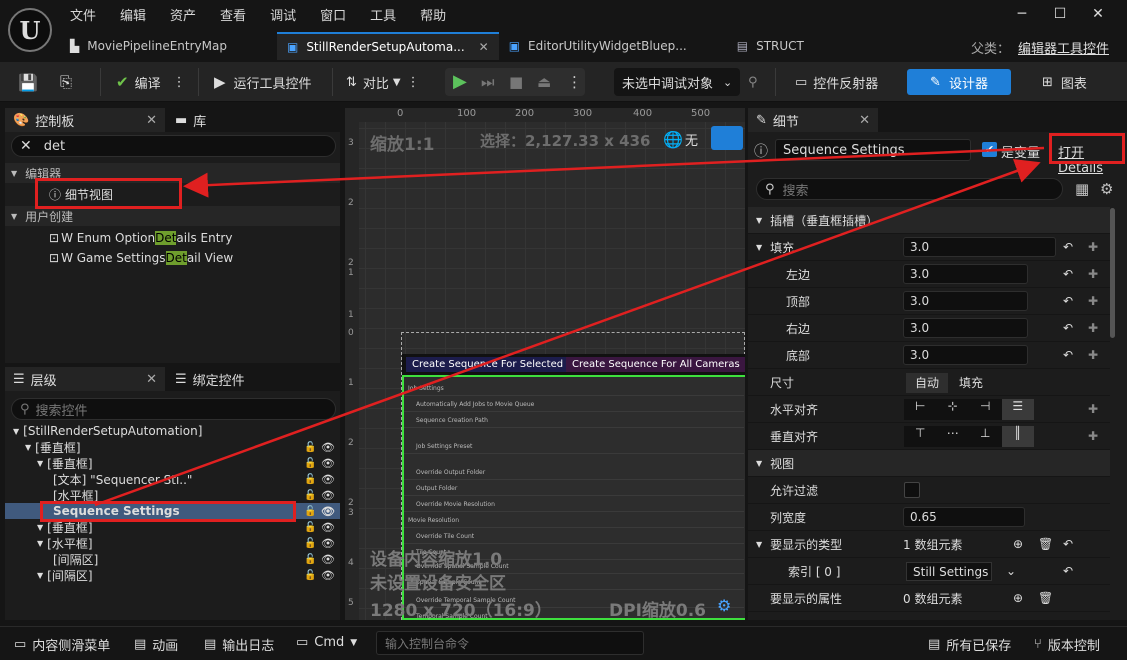  Describe the element at coordinates (929, 463) in the screenshot. I see `section-view: ▼ 视图` at that location.